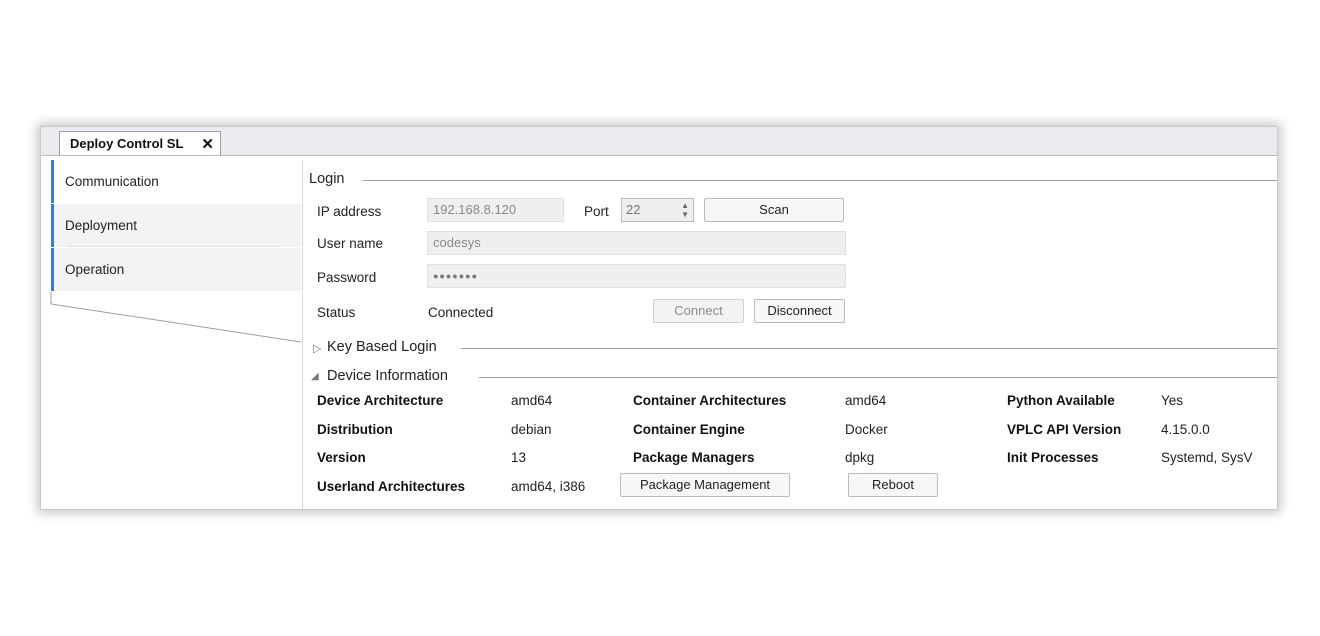  I want to click on expanded-triangle-icon: ◢, so click(315, 376).